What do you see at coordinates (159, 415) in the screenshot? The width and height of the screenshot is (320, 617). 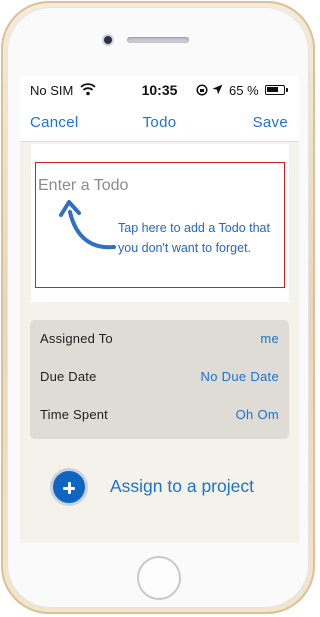 I see `time-spent-row: Time Spent Oh Om` at bounding box center [159, 415].